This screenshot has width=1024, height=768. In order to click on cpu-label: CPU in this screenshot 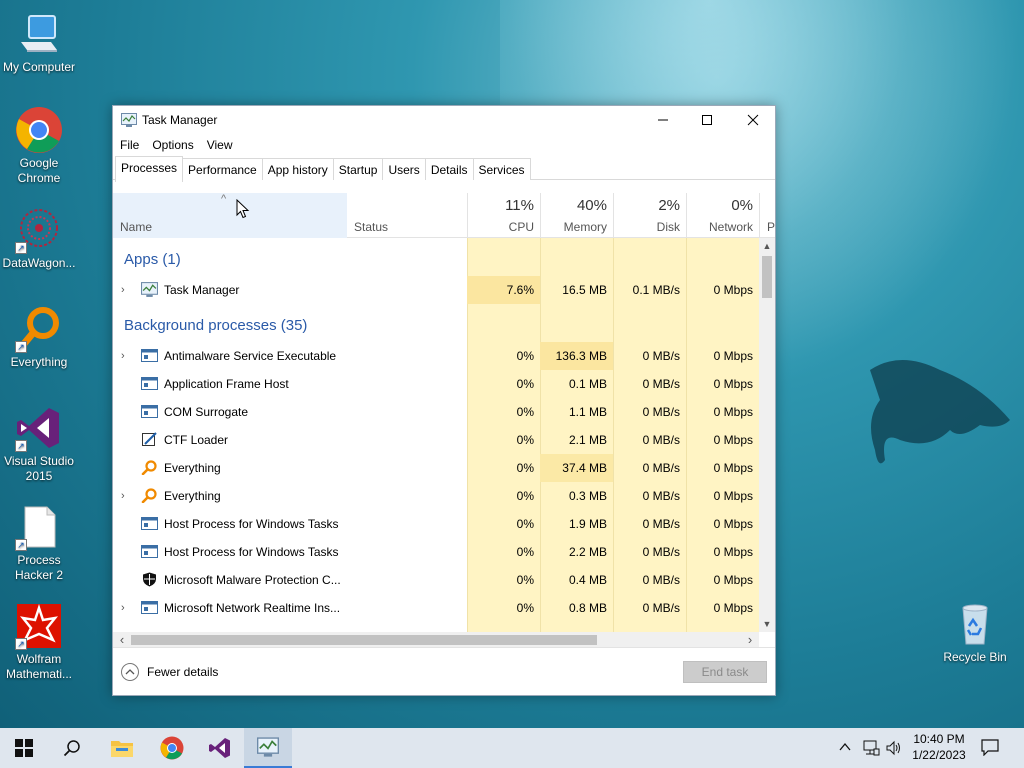, I will do `click(521, 227)`.